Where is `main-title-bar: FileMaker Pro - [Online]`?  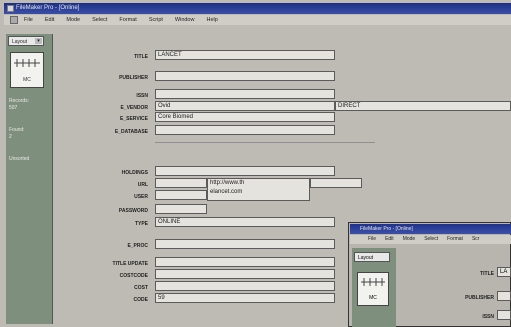 main-title-bar: FileMaker Pro - [Online] is located at coordinates (257, 8).